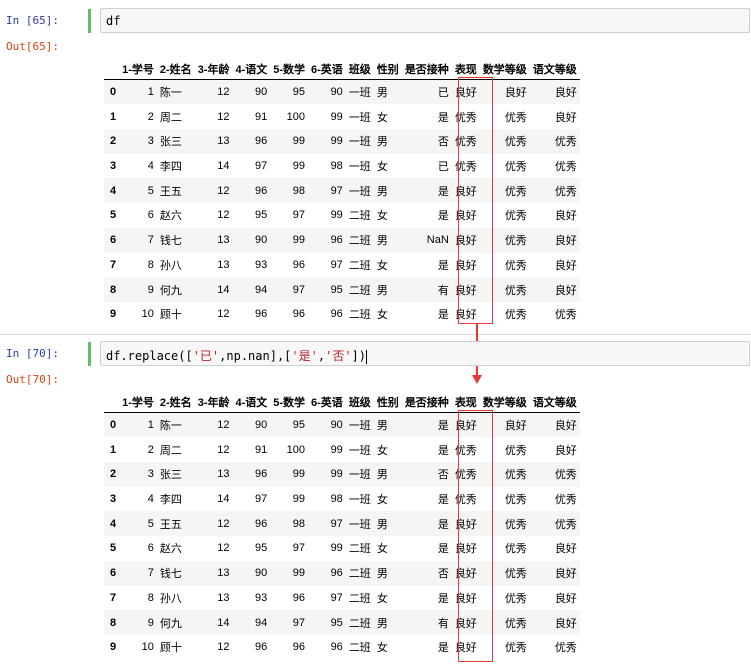  What do you see at coordinates (170, 167) in the screenshot?
I see `table-cell: 李四` at bounding box center [170, 167].